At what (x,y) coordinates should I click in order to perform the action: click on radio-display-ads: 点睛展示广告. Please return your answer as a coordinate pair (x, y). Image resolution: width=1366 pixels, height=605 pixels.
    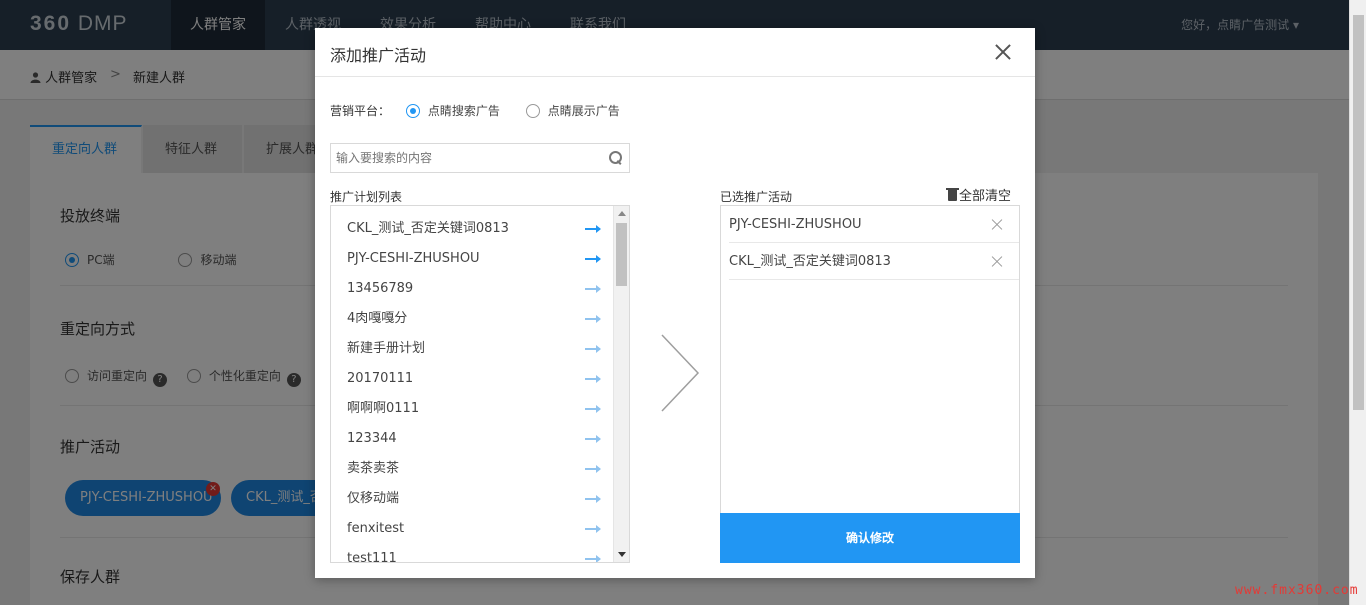
    Looking at the image, I should click on (572, 111).